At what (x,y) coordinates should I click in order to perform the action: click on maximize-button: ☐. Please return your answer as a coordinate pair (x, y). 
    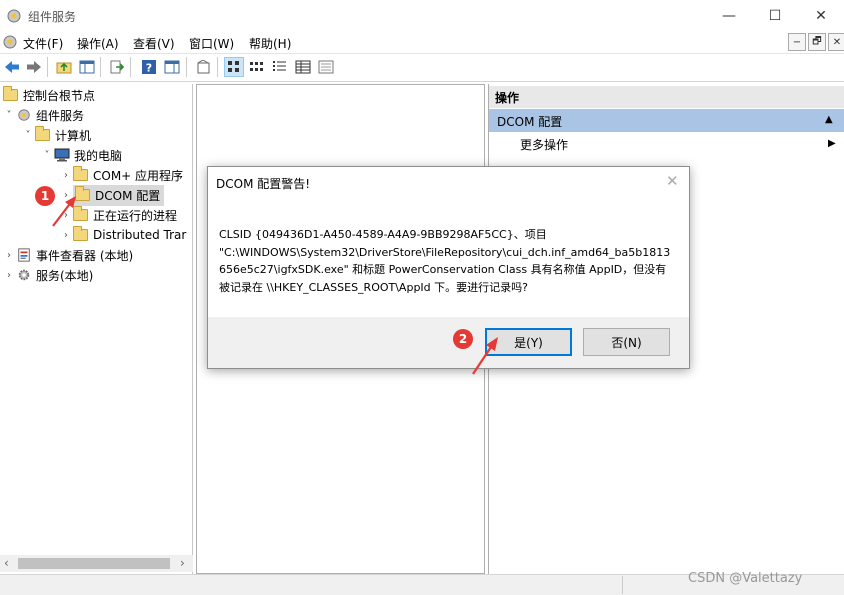
    Looking at the image, I should click on (775, 15).